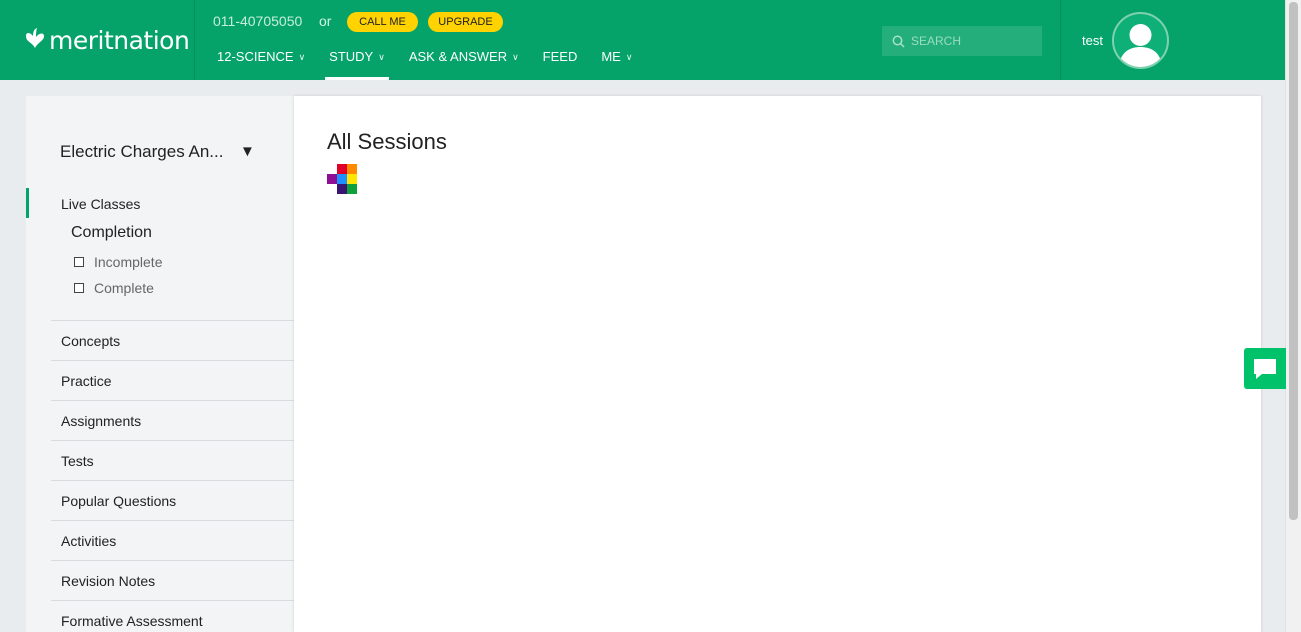 The image size is (1301, 632). Describe the element at coordinates (1140, 40) in the screenshot. I see `user-avatar-icon` at that location.